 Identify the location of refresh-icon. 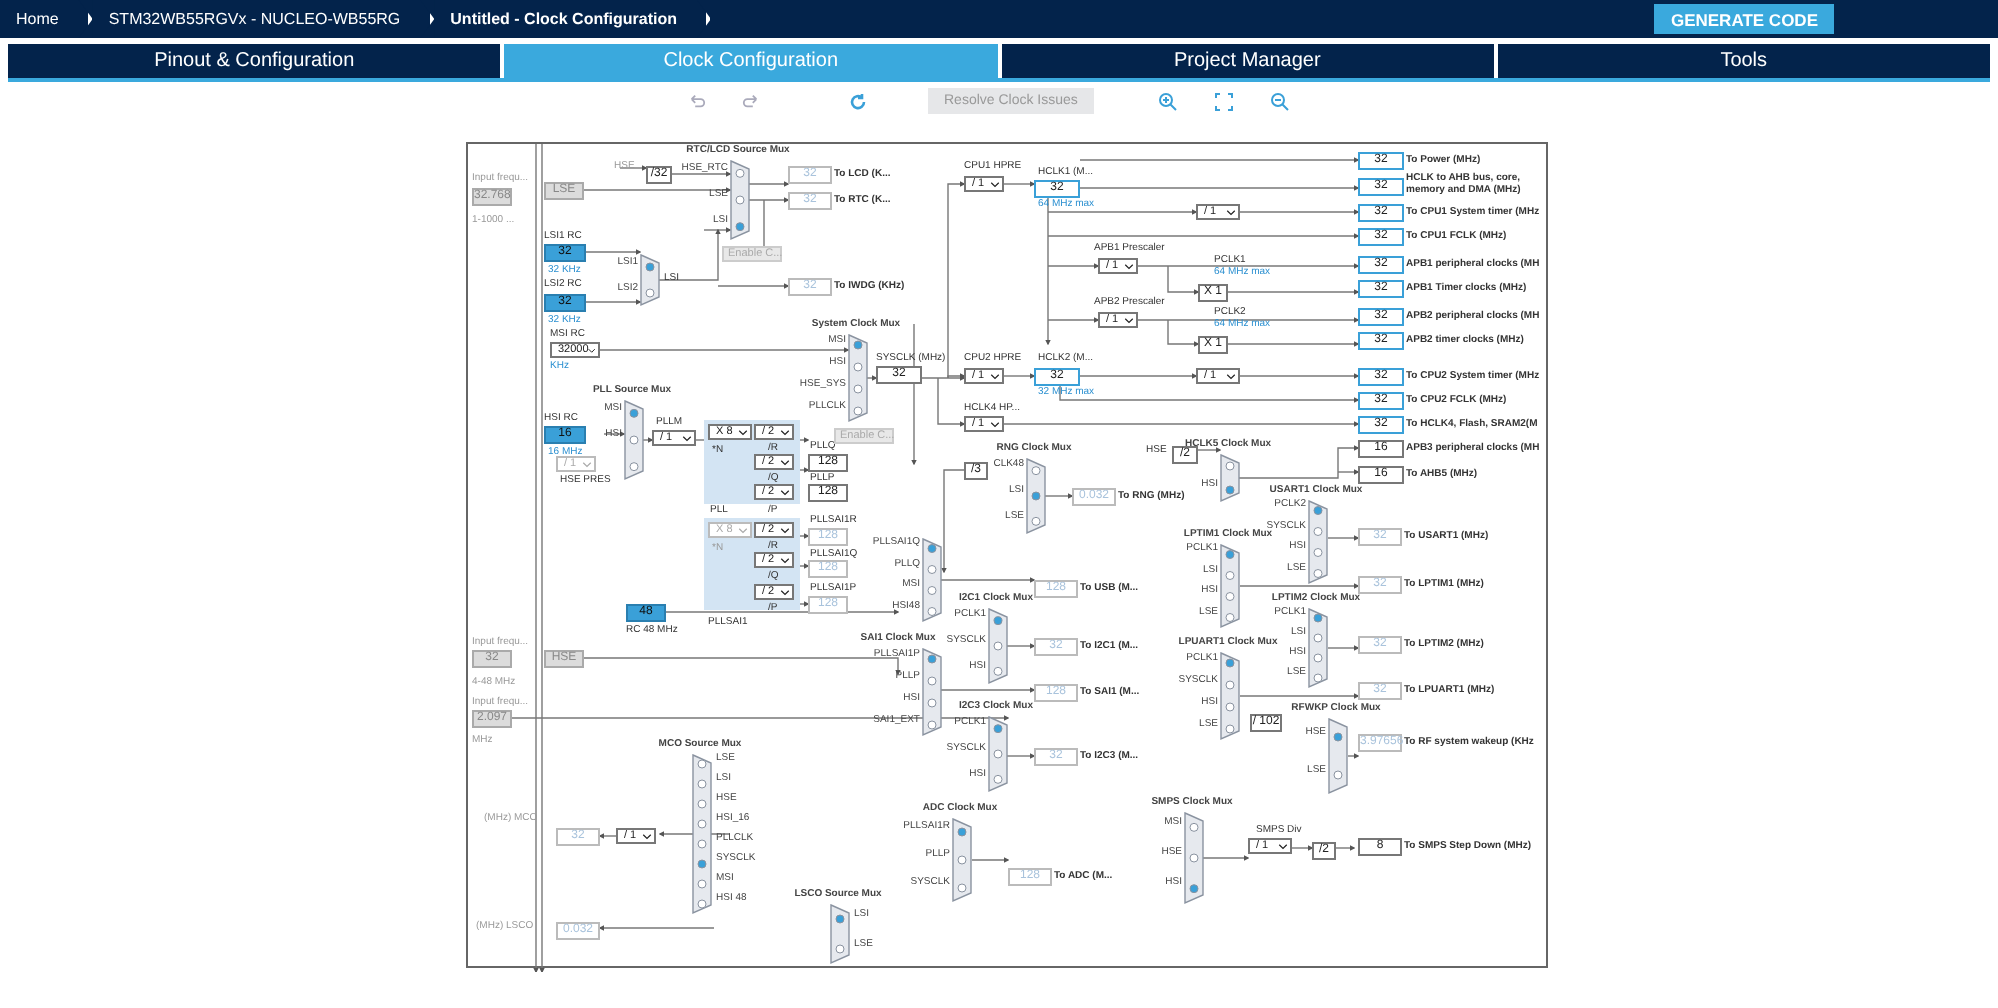
(858, 101).